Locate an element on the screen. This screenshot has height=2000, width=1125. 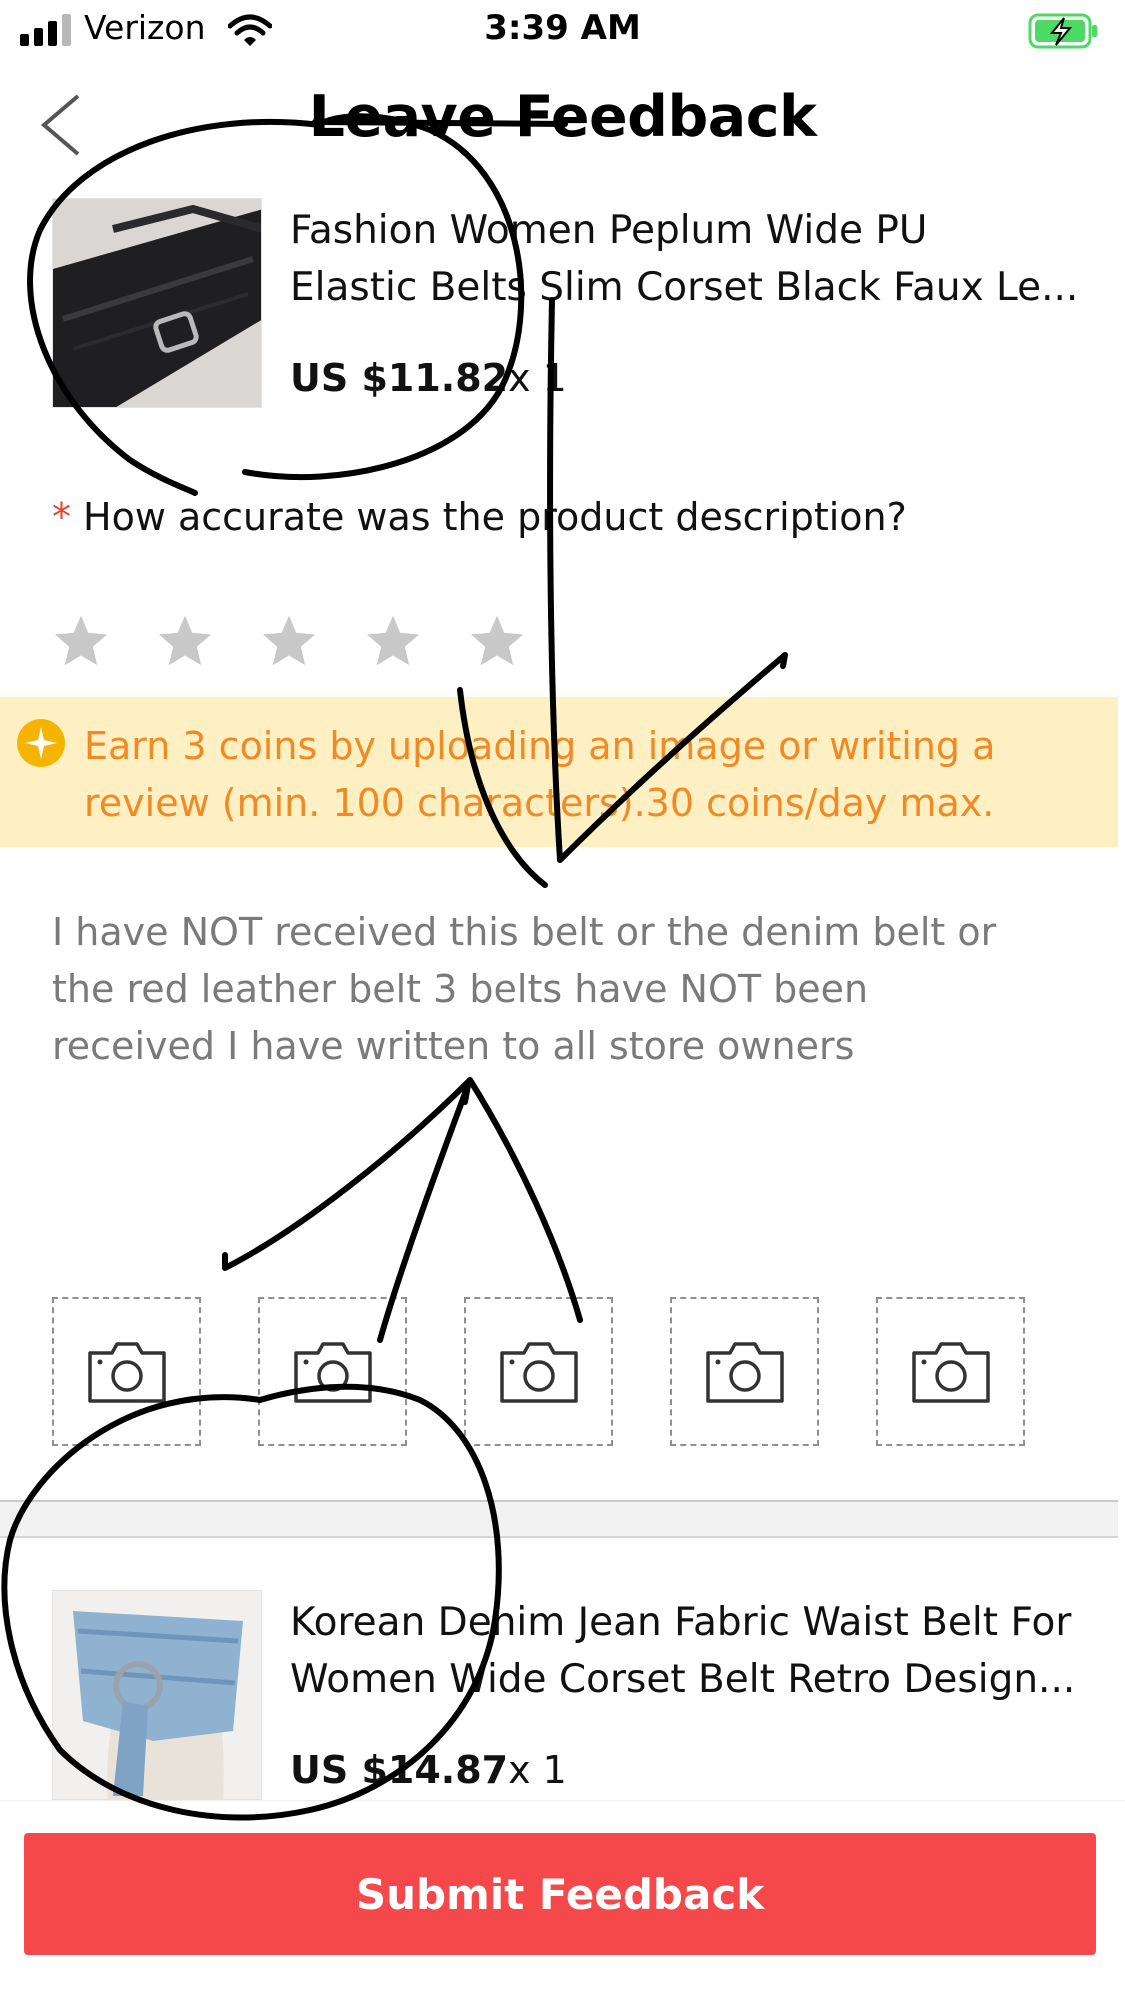
coin-icon is located at coordinates (41, 743).